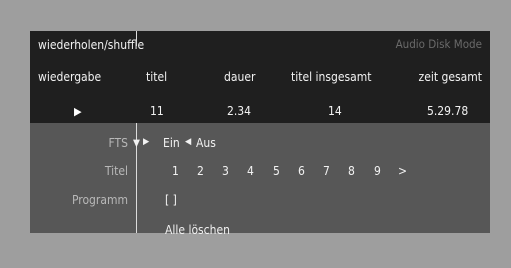 This screenshot has height=268, width=511. What do you see at coordinates (78, 111) in the screenshot?
I see `play-icon: ▶` at bounding box center [78, 111].